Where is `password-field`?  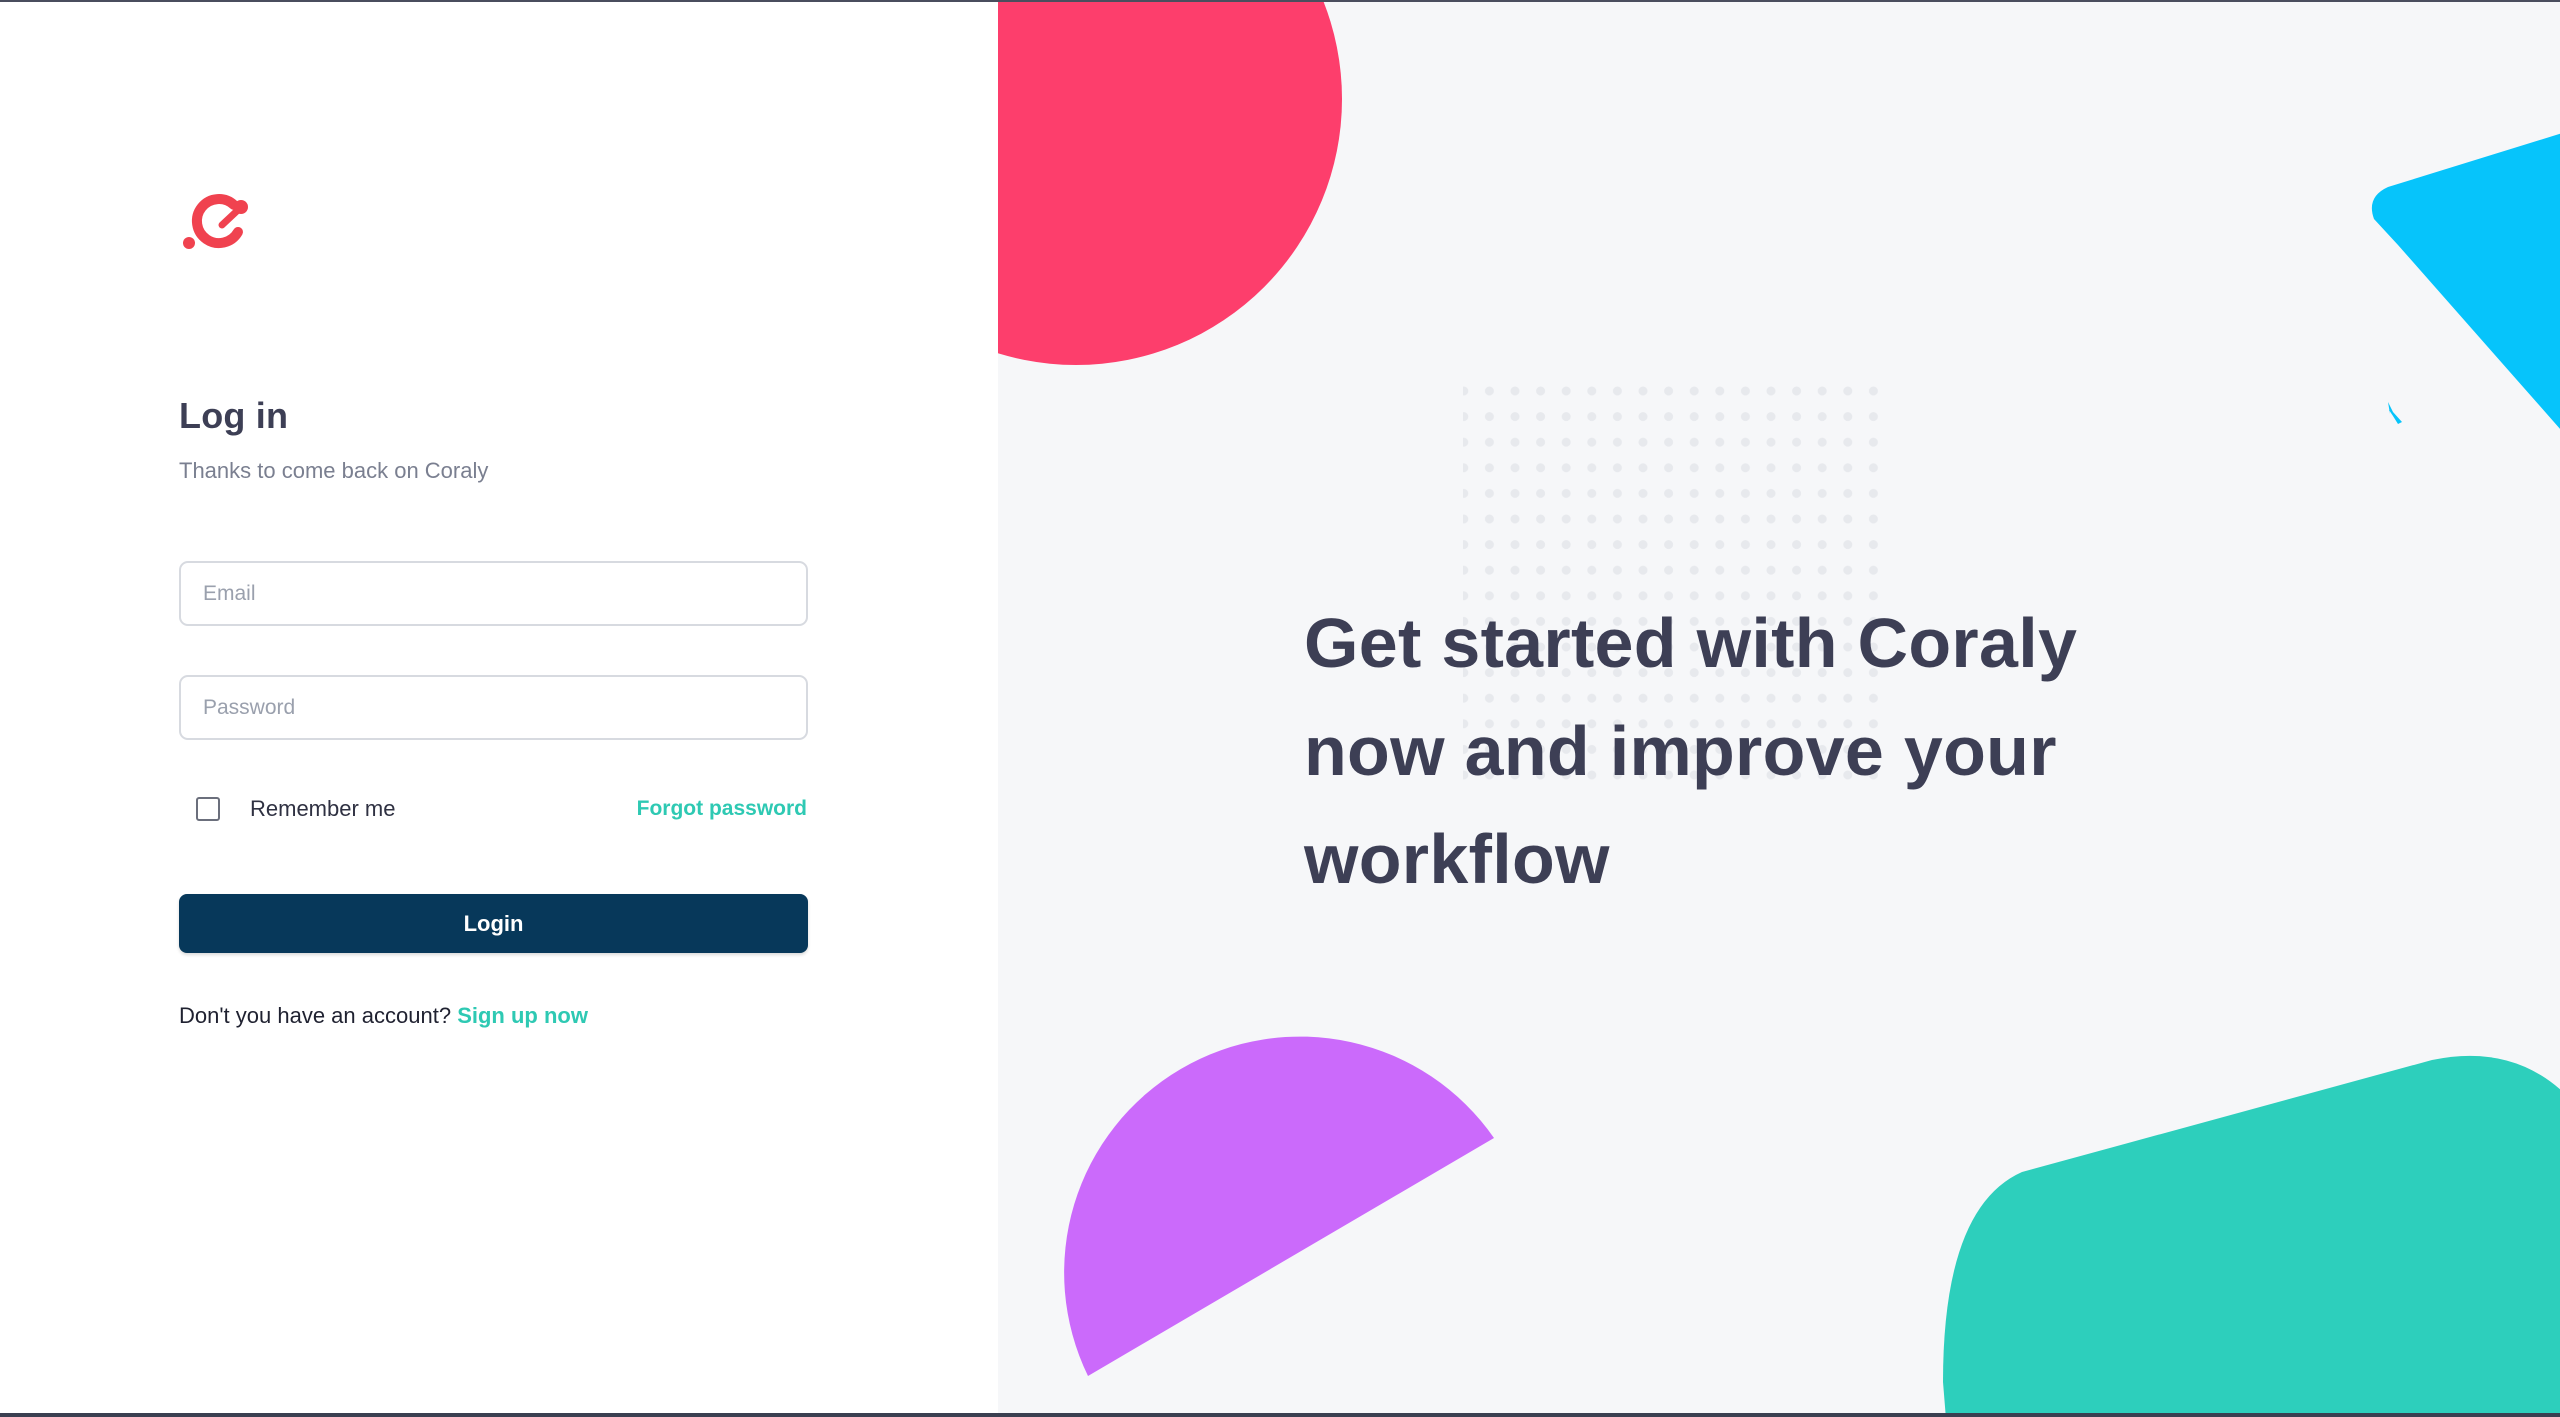 password-field is located at coordinates (493, 707).